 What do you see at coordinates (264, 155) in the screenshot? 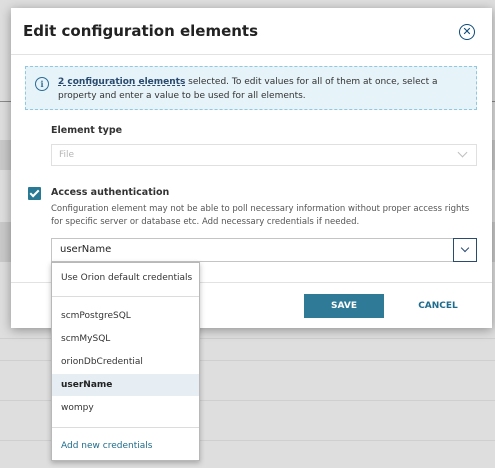
I see `element-type-select: File` at bounding box center [264, 155].